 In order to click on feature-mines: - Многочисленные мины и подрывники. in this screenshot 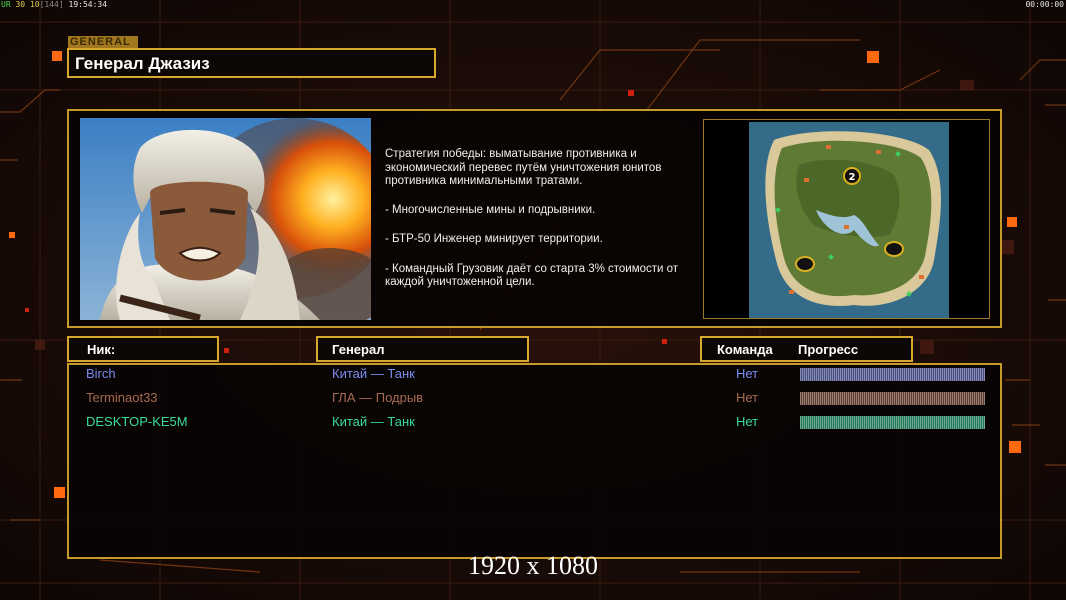, I will do `click(490, 209)`.